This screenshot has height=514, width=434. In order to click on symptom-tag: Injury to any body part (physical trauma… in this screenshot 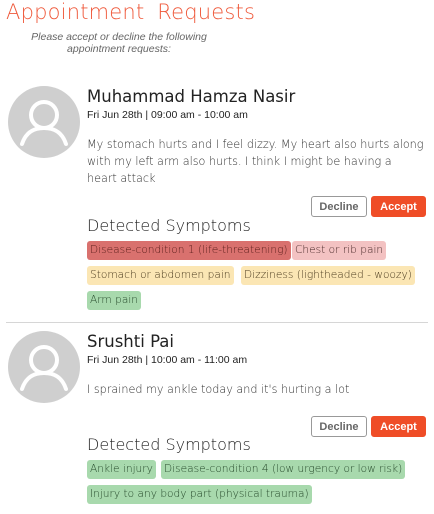, I will do `click(199, 494)`.